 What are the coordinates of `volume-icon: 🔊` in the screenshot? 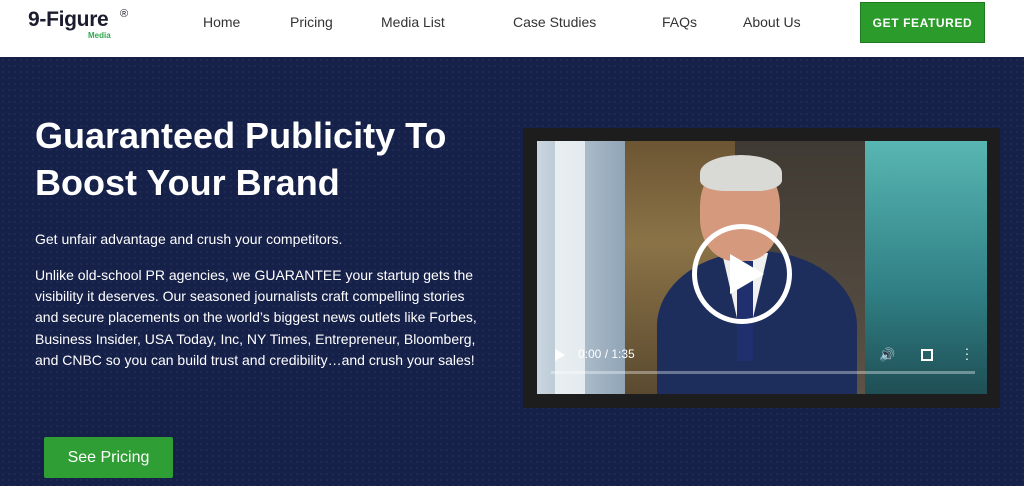 It's located at (887, 355).